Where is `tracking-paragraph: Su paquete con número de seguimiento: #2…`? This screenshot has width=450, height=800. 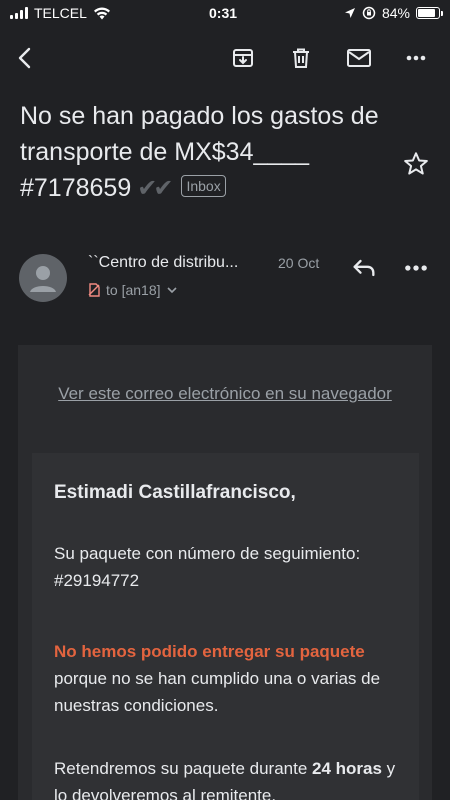 tracking-paragraph: Su paquete con número de seguimiento: #2… is located at coordinates (207, 567).